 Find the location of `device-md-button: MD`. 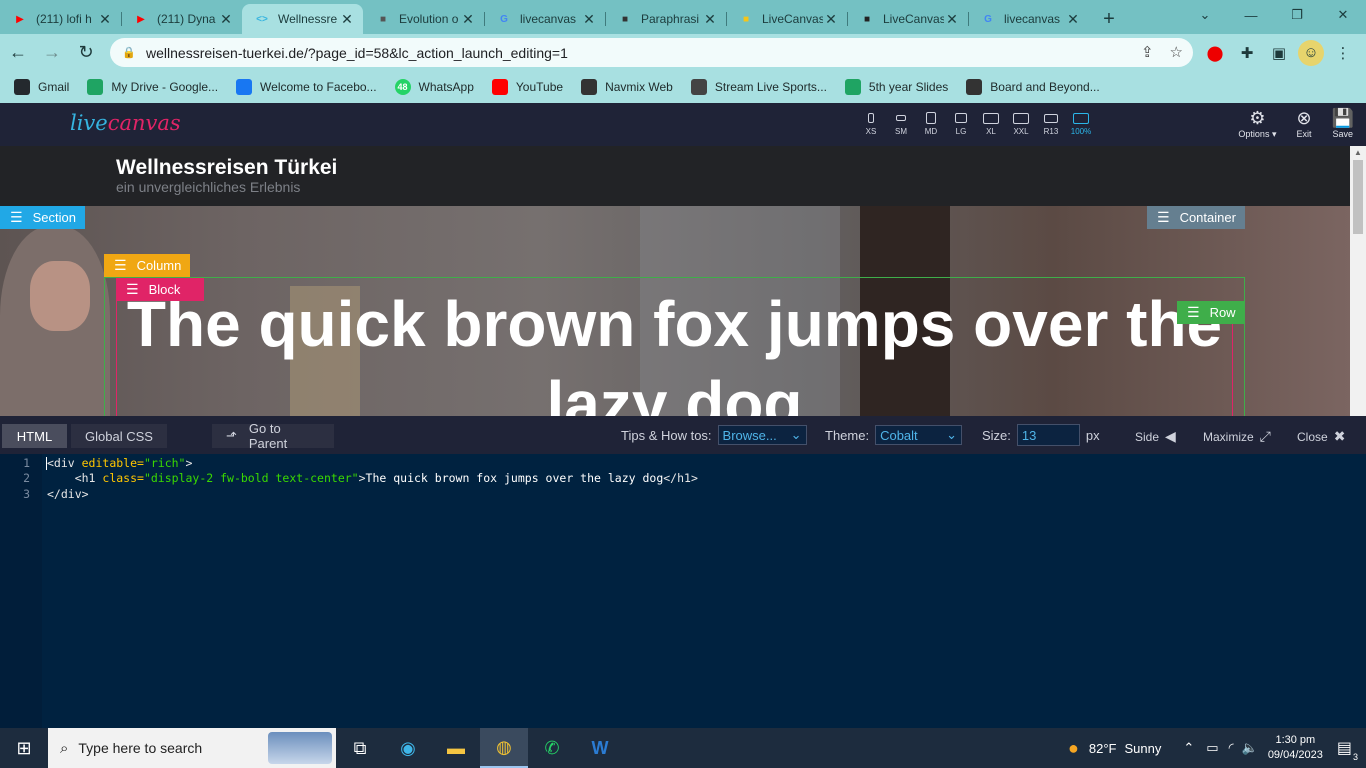

device-md-button: MD is located at coordinates (931, 122).